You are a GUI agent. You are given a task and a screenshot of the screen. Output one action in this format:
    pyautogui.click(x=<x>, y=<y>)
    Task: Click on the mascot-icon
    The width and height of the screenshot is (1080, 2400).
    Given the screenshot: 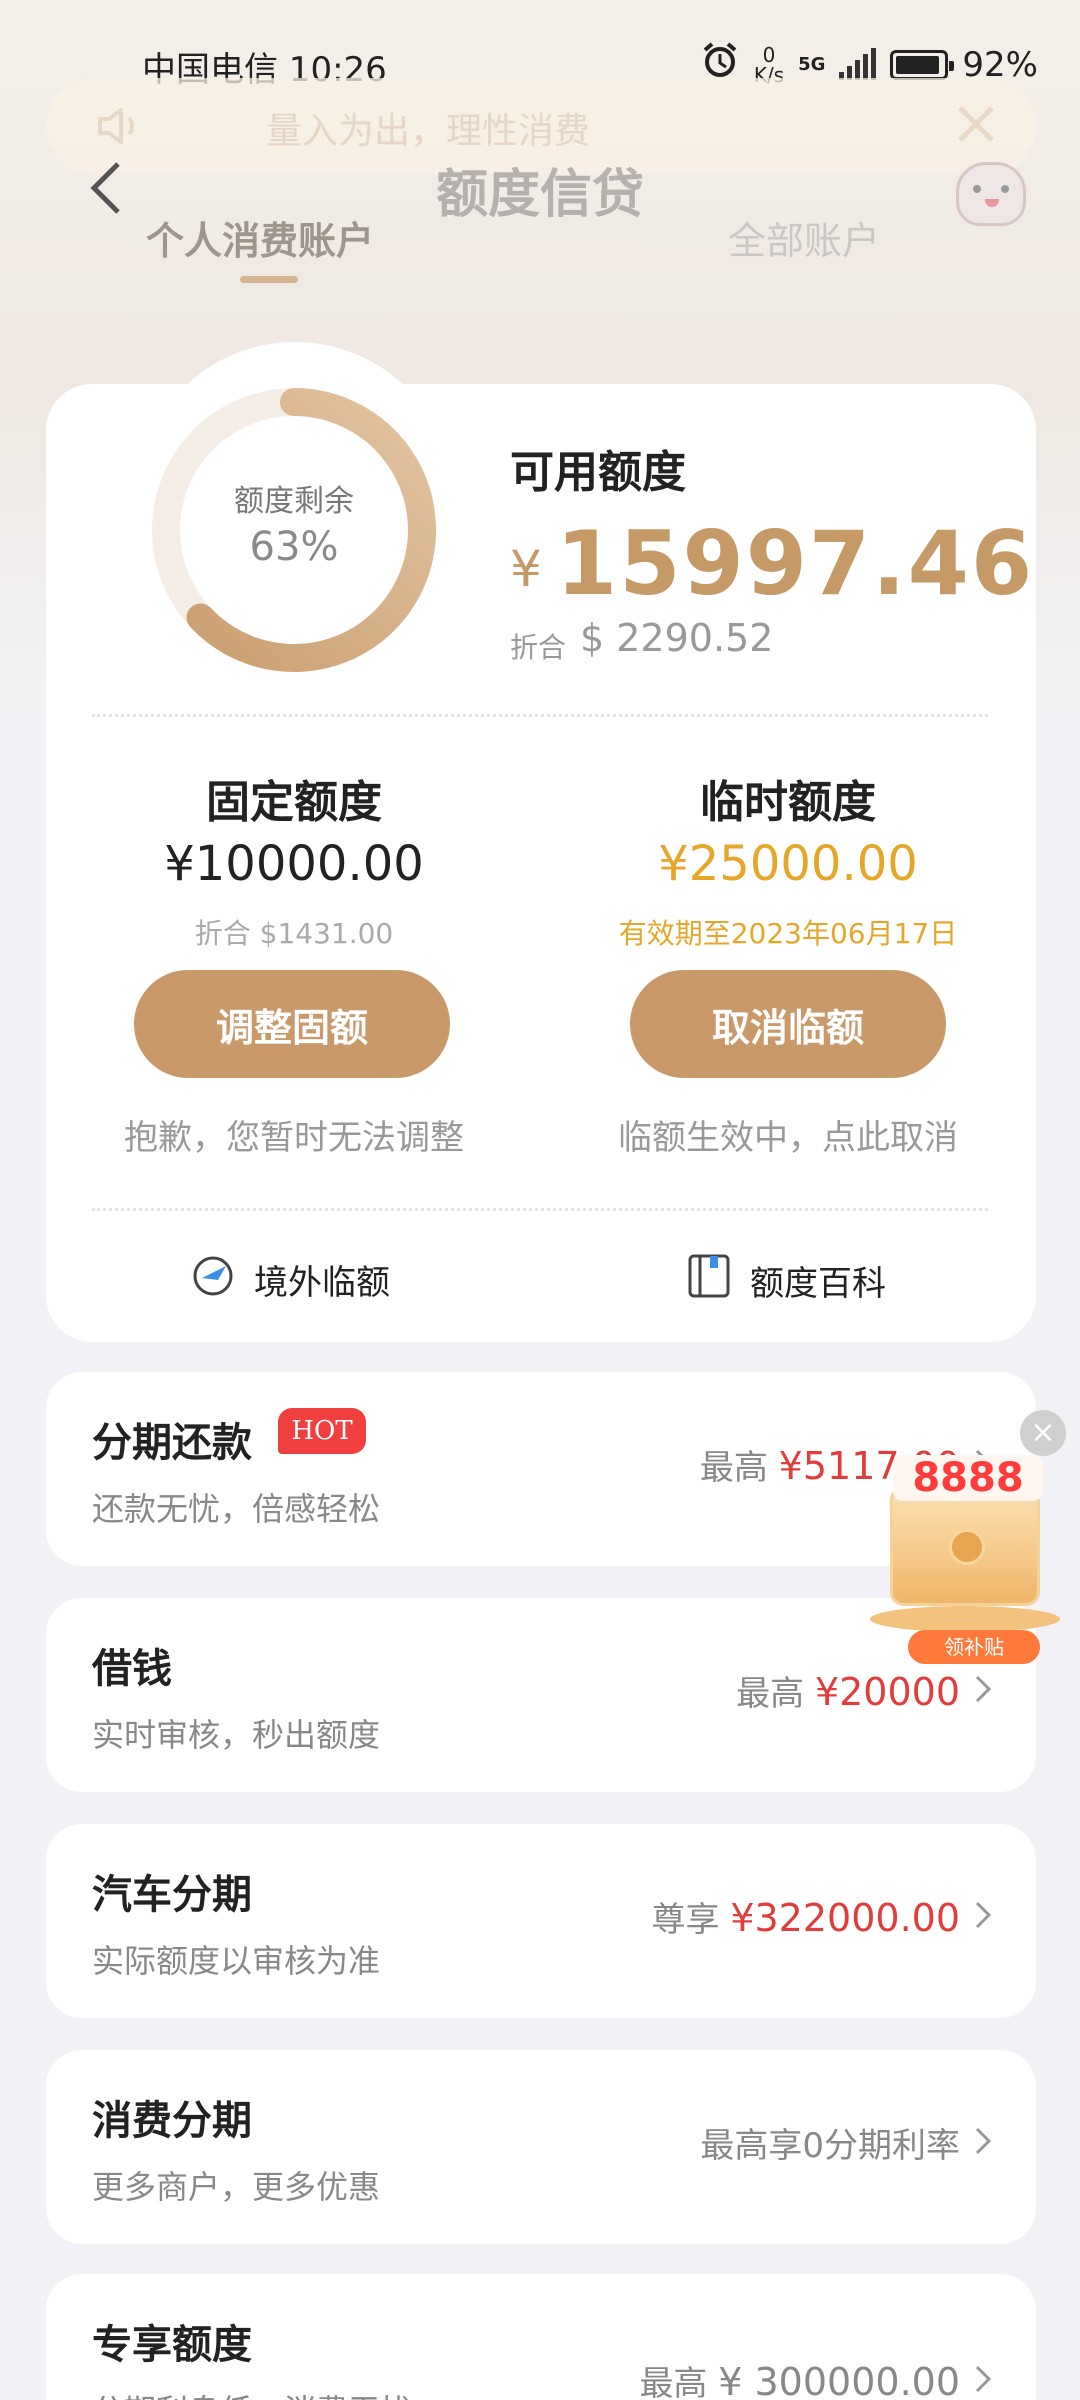 What is the action you would take?
    pyautogui.click(x=991, y=194)
    